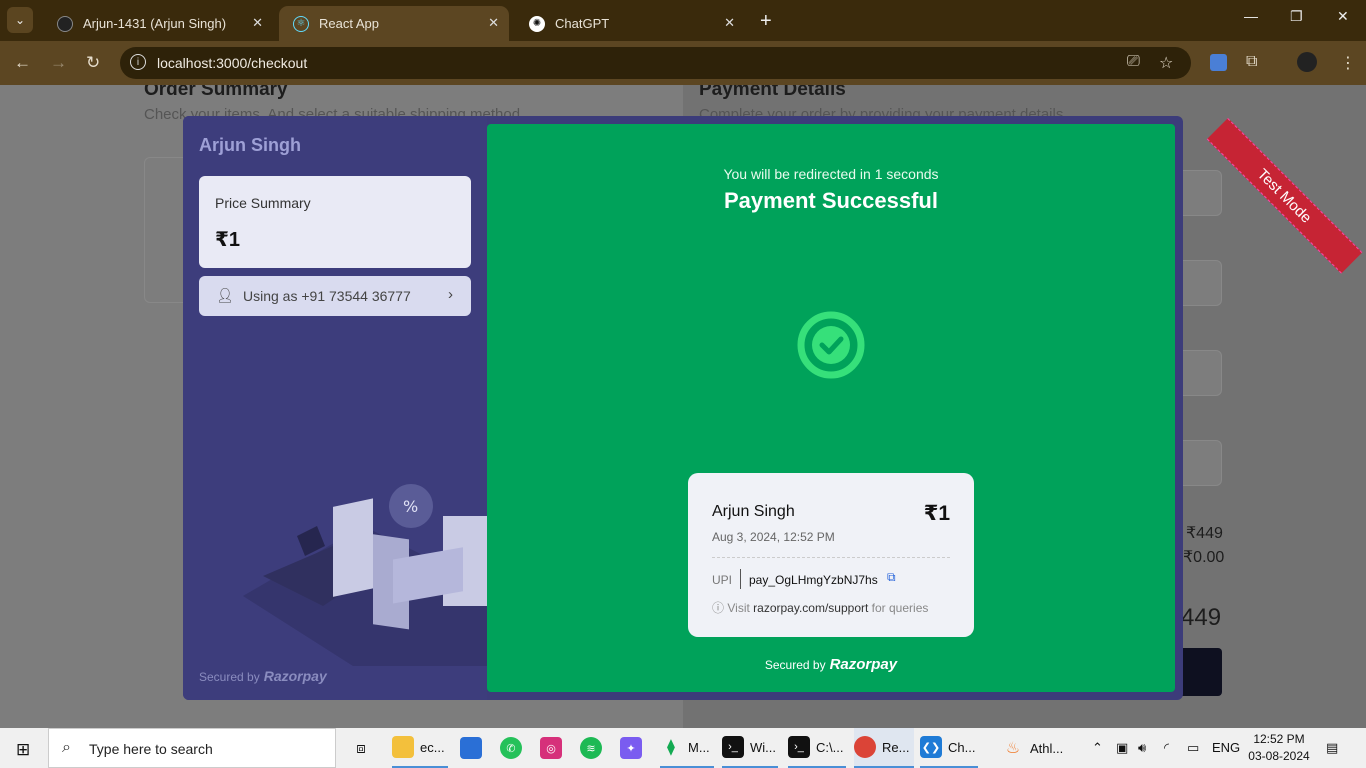 Image resolution: width=1366 pixels, height=768 pixels. What do you see at coordinates (20, 20) in the screenshot?
I see `tab-search-button: ⌄` at bounding box center [20, 20].